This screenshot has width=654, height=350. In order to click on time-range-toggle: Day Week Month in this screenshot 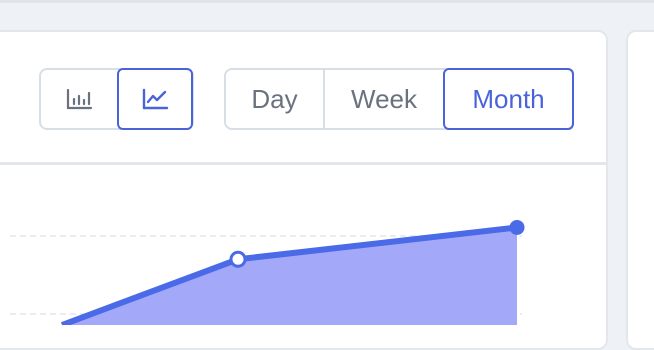, I will do `click(399, 99)`.